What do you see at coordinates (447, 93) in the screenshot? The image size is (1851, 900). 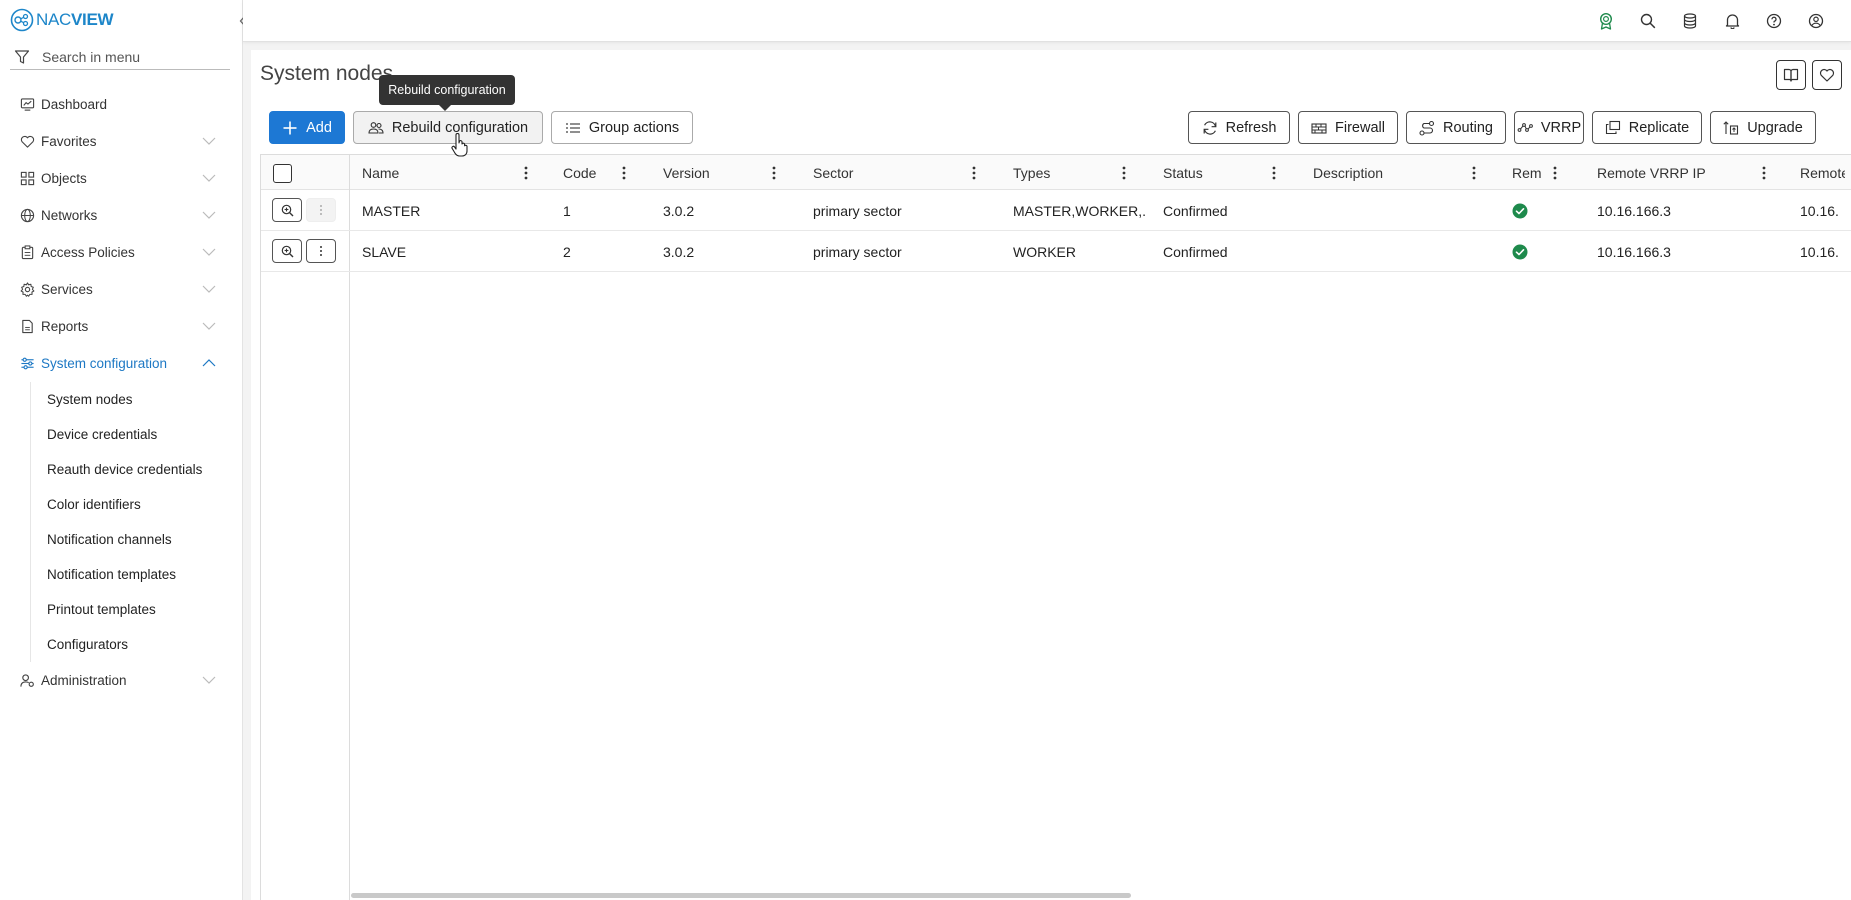 I see `tooltip: Rebuild configuration` at bounding box center [447, 93].